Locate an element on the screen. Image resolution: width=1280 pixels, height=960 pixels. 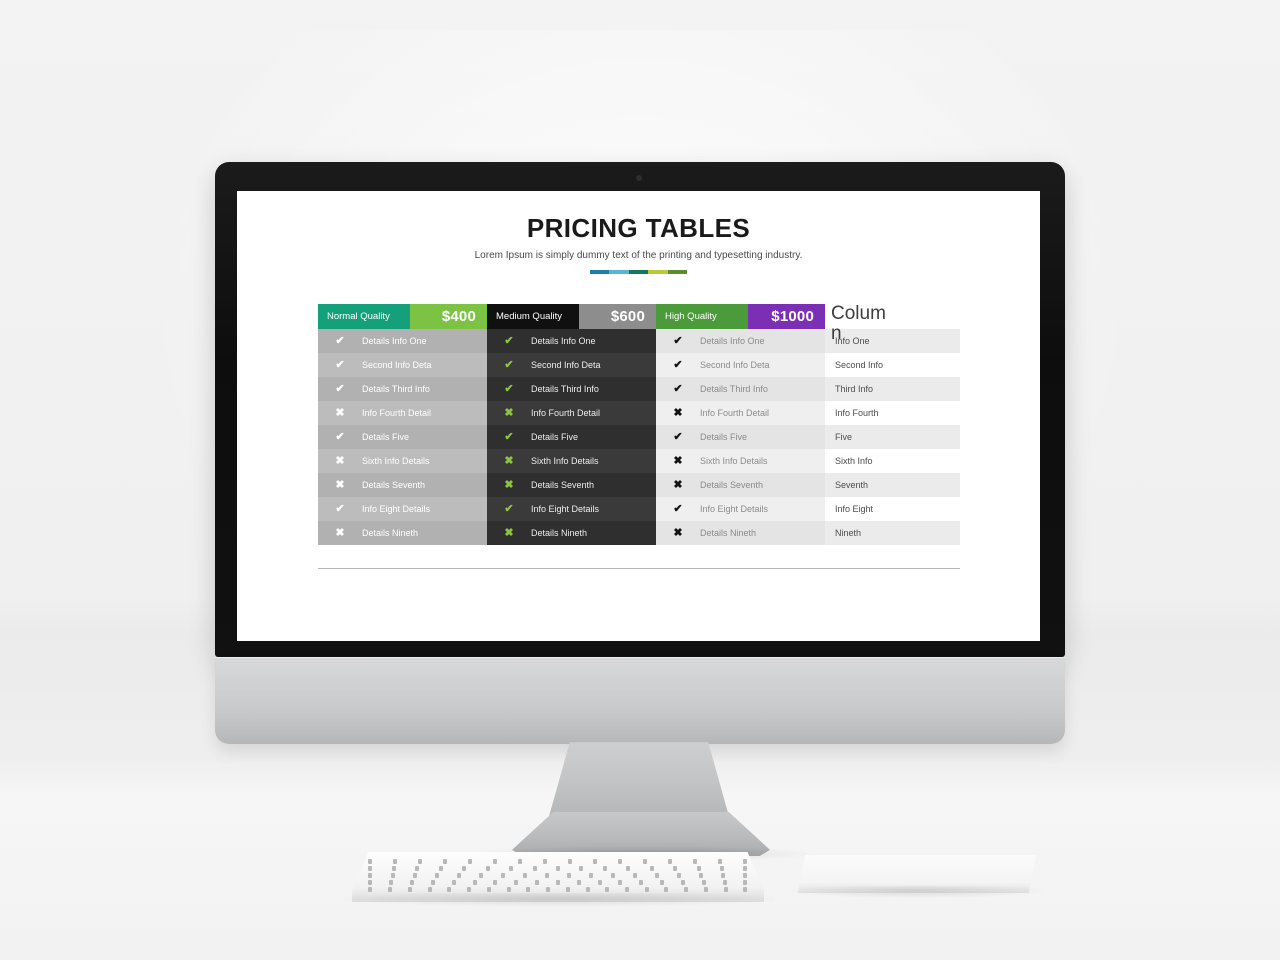
table-row: ✖ Info Fourth Detail is located at coordinates (402, 413).